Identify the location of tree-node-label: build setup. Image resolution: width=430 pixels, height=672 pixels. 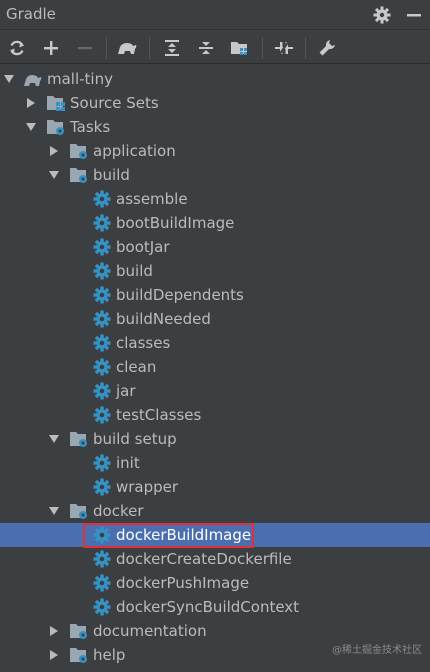
(135, 439).